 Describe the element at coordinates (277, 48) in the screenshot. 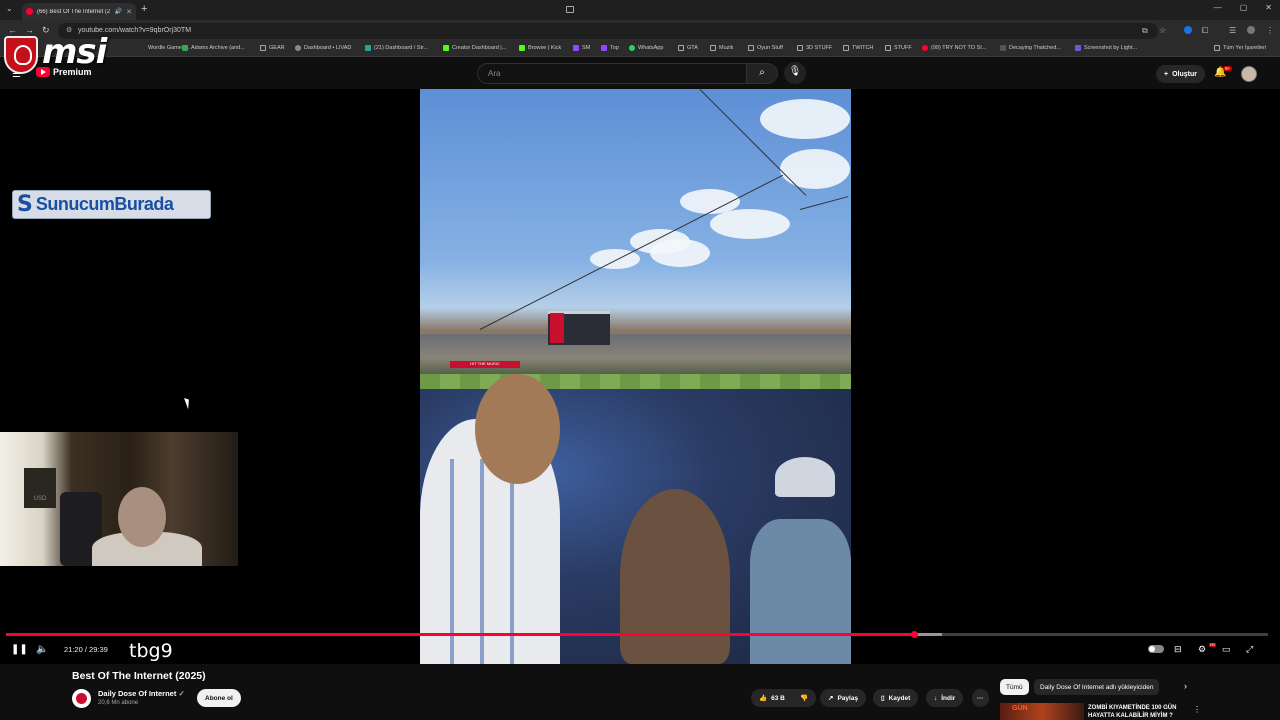

I see `bookmark-label: GEAR` at that location.